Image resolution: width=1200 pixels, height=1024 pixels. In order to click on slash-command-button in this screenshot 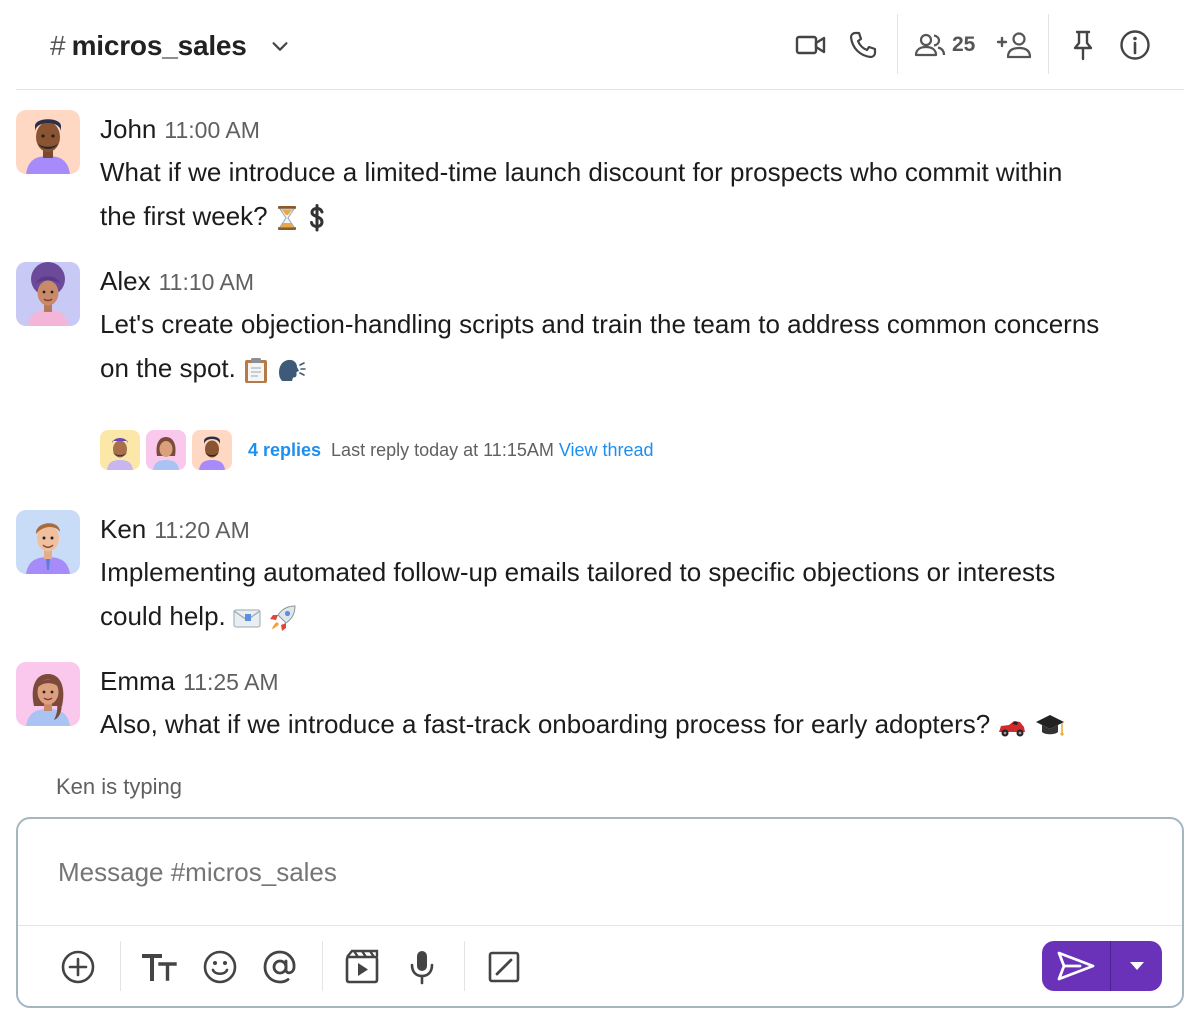, I will do `click(504, 967)`.